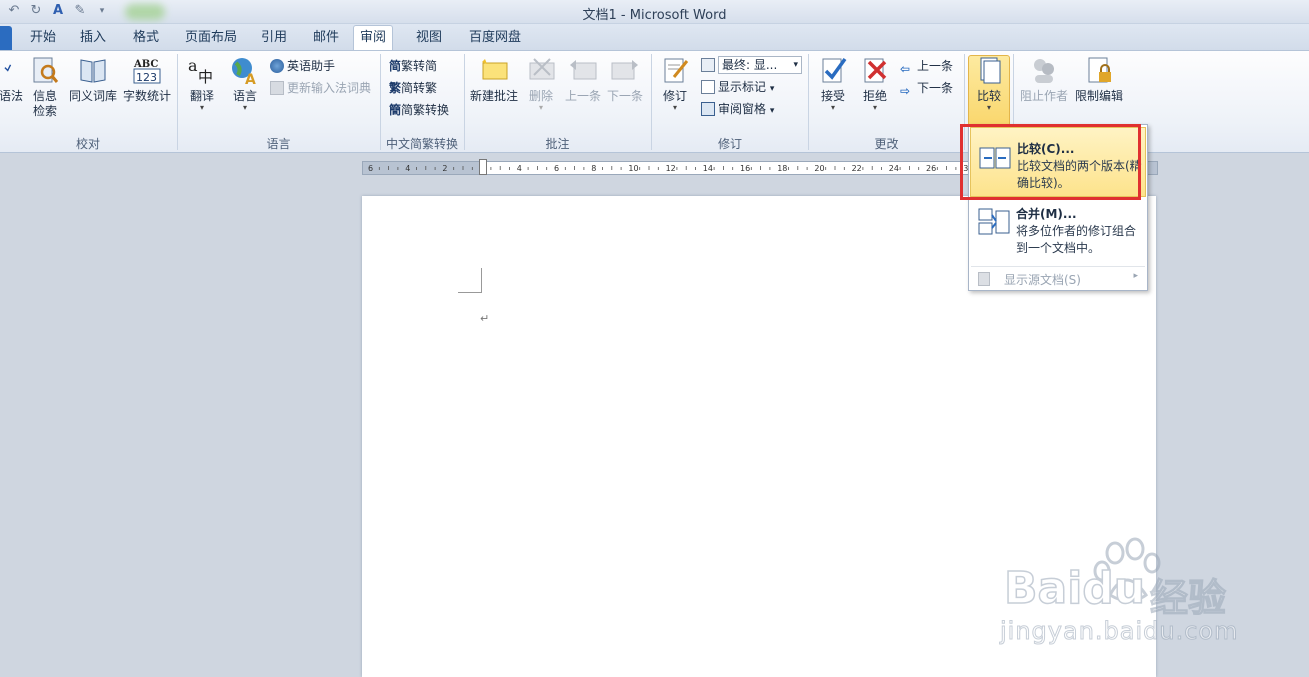 The width and height of the screenshot is (1309, 677). What do you see at coordinates (857, 168) in the screenshot?
I see `ruler-label: 22` at bounding box center [857, 168].